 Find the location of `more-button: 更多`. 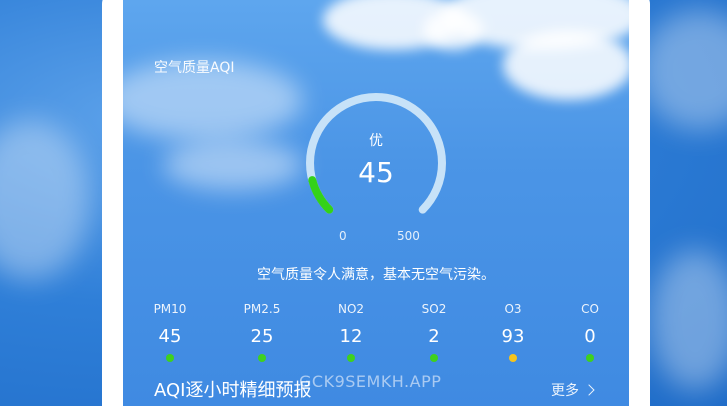

more-button: 更多 is located at coordinates (573, 390).